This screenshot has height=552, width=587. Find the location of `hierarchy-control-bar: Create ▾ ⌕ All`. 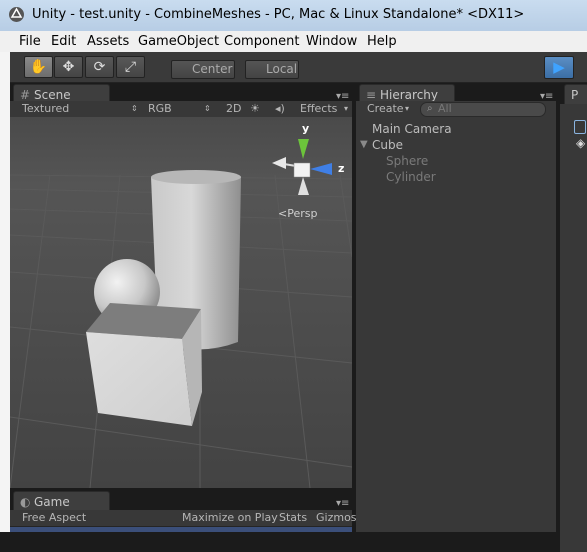

hierarchy-control-bar: Create ▾ ⌕ All is located at coordinates (456, 109).